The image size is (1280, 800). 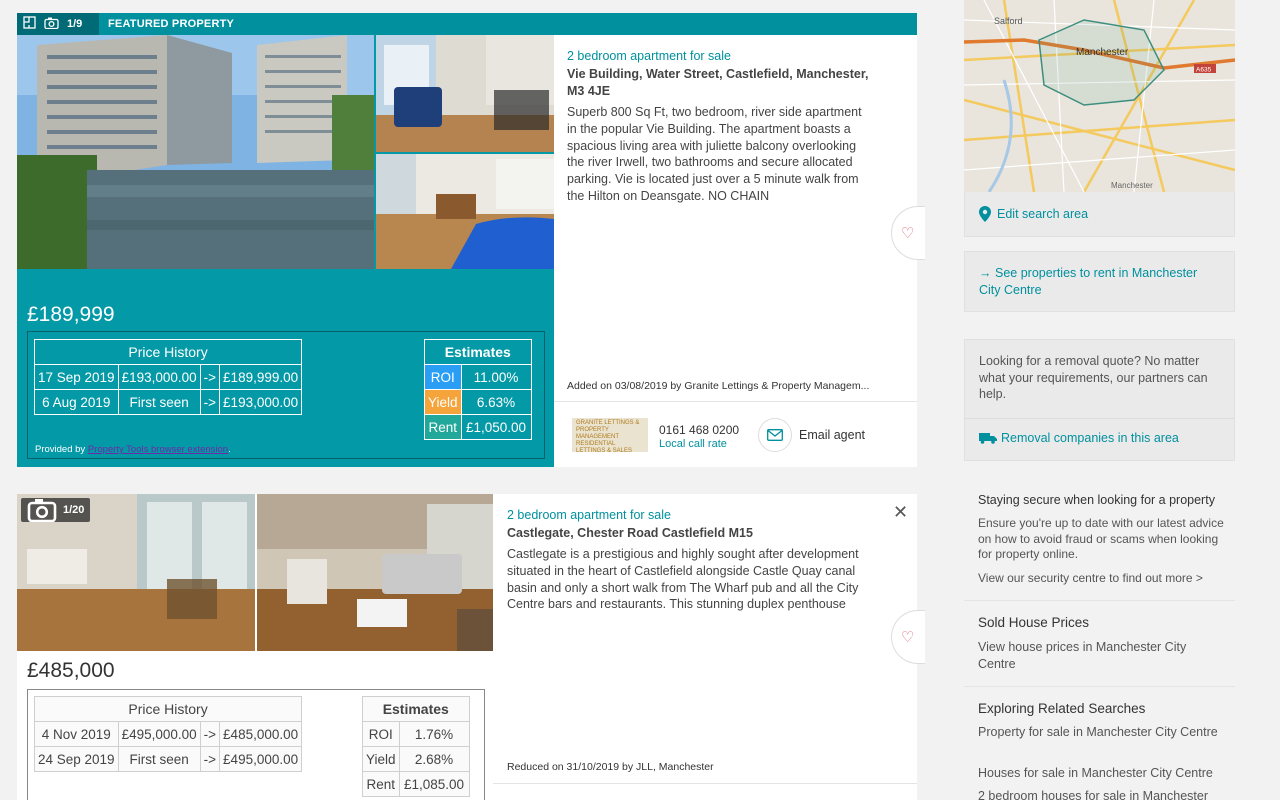 What do you see at coordinates (434, 784) in the screenshot?
I see `rent-value: £1,085.00` at bounding box center [434, 784].